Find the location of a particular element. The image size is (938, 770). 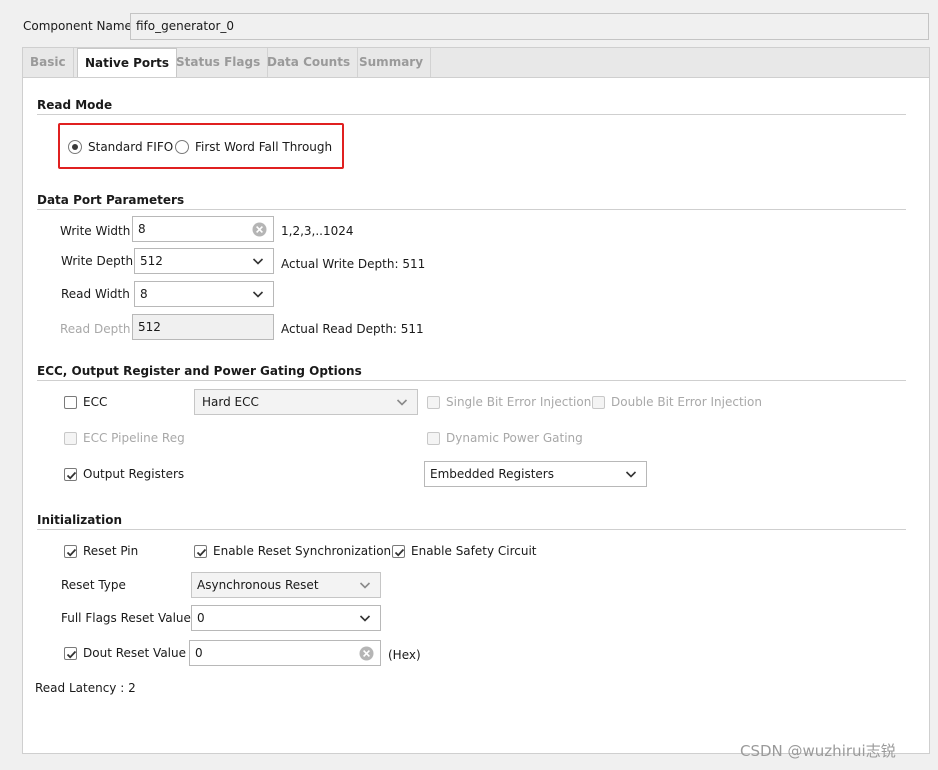

single-bit-error-checkbox is located at coordinates (433, 402).